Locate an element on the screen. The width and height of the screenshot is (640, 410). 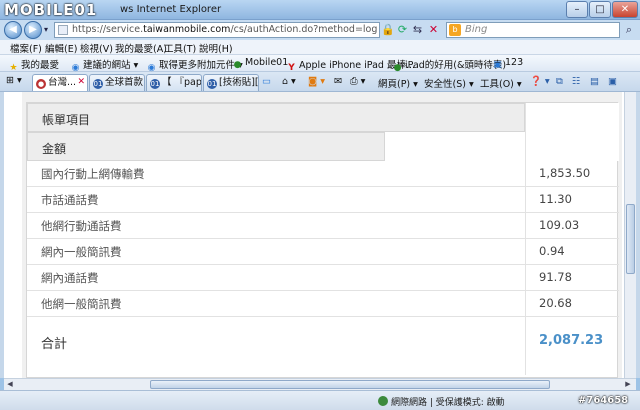
horizontal-scrollbar: ◀ ▶ is located at coordinates (320, 384).